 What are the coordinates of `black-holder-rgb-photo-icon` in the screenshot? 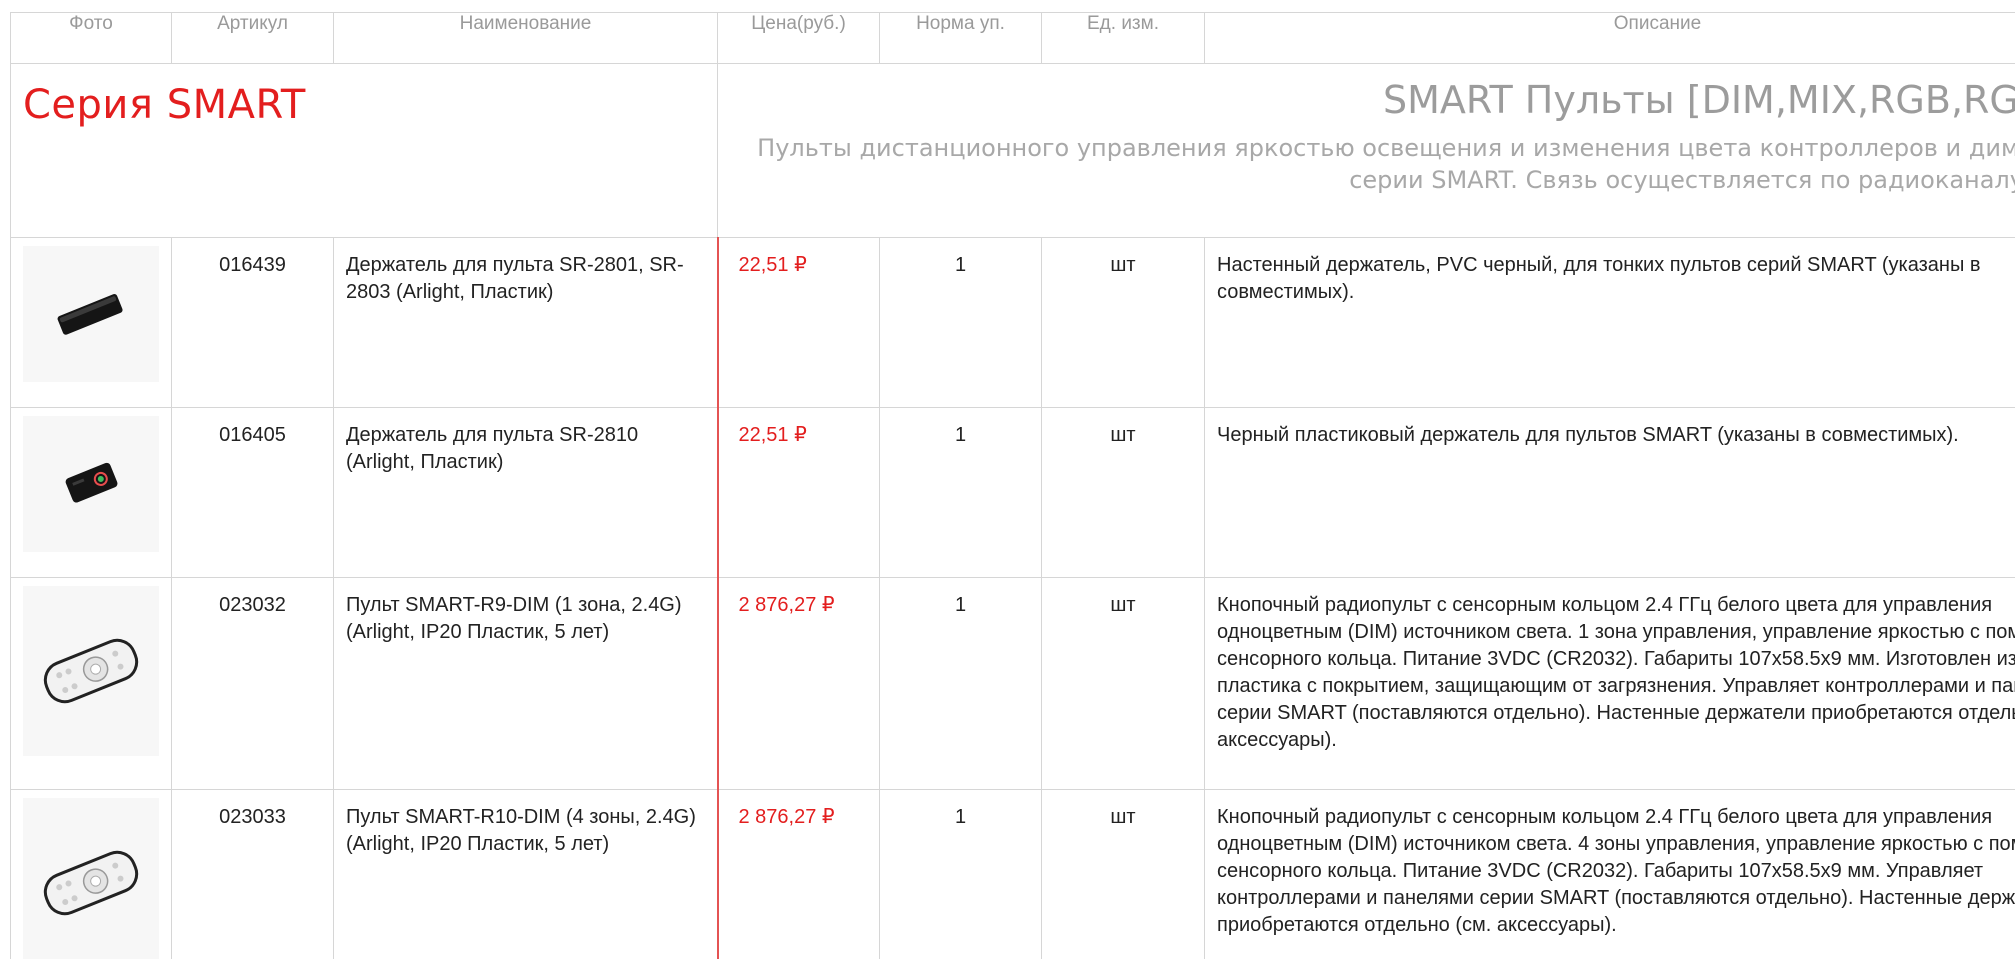 It's located at (91, 484).